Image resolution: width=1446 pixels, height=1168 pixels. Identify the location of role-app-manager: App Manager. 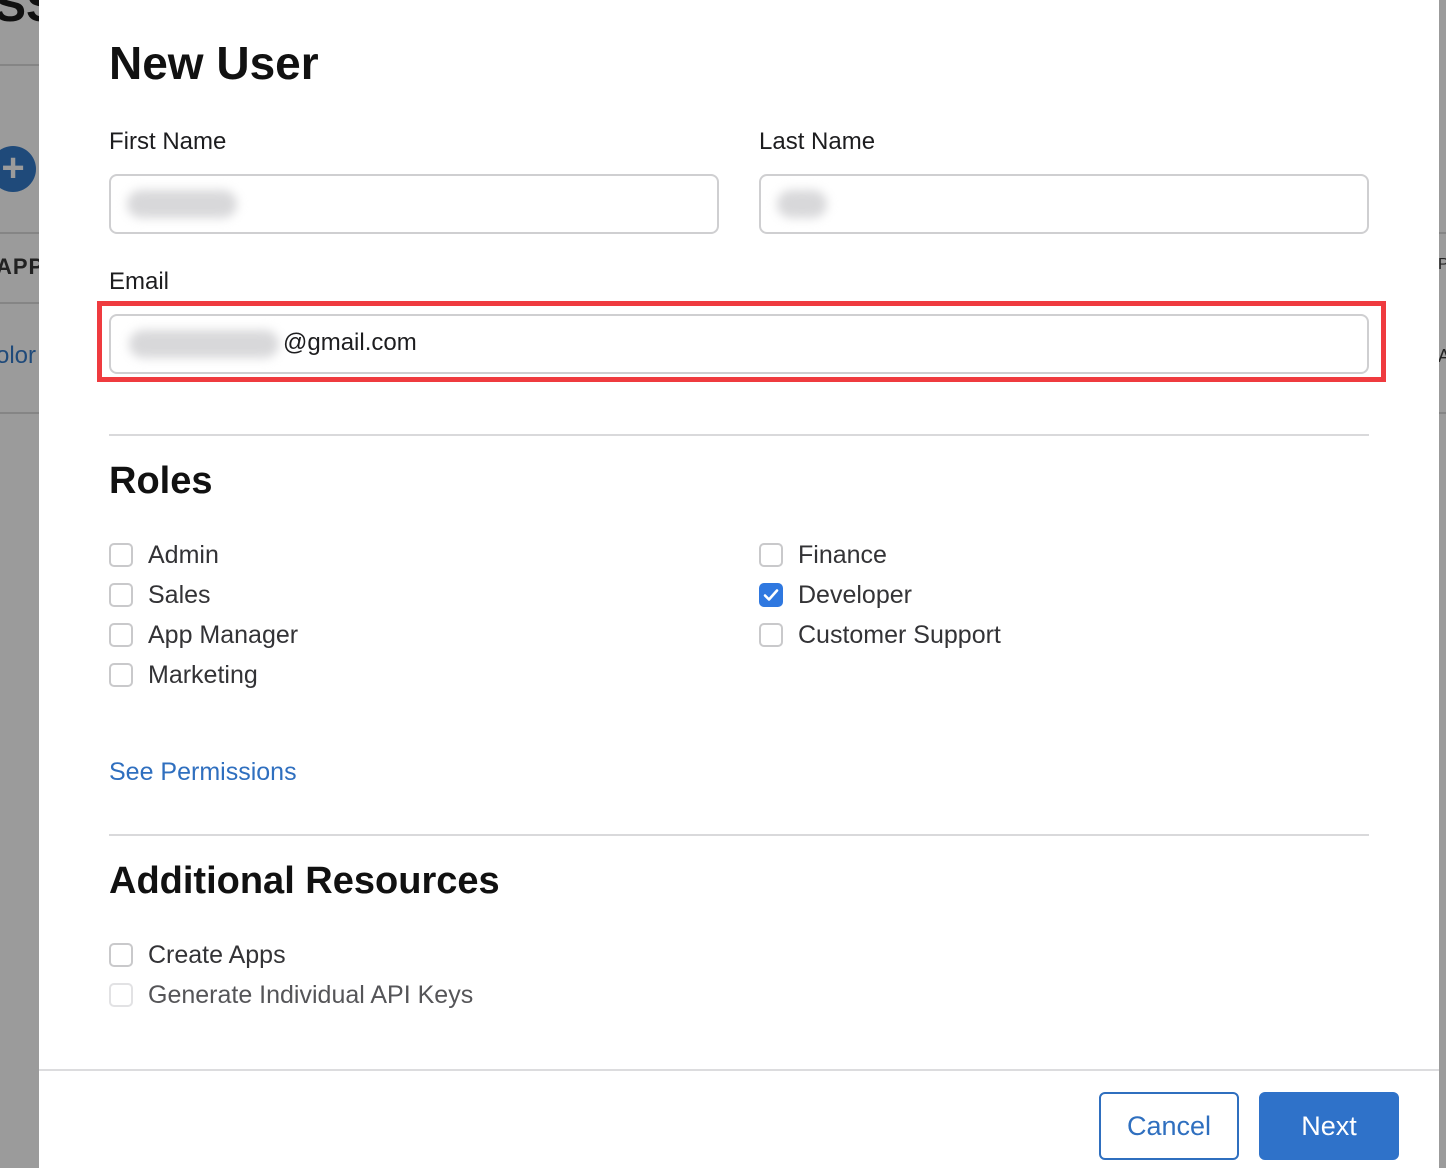
(203, 635).